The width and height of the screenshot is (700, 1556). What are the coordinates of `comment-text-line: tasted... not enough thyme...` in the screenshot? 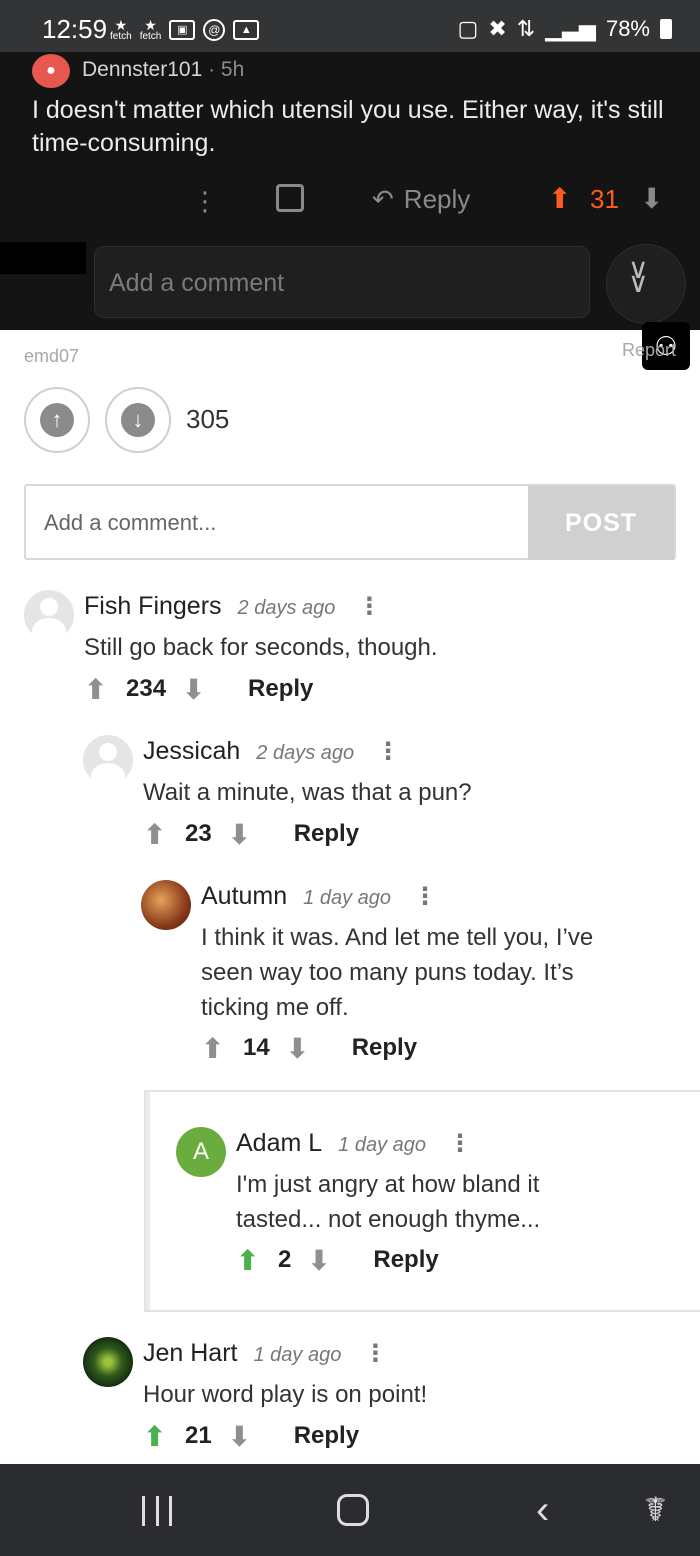 It's located at (388, 1219).